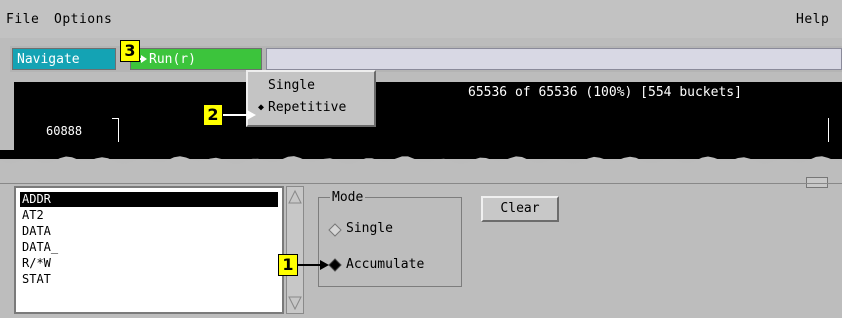 This screenshot has width=842, height=318. I want to click on label-listbox: ADDR AT2 DATA DATA_ R/*W STAT, so click(149, 250).